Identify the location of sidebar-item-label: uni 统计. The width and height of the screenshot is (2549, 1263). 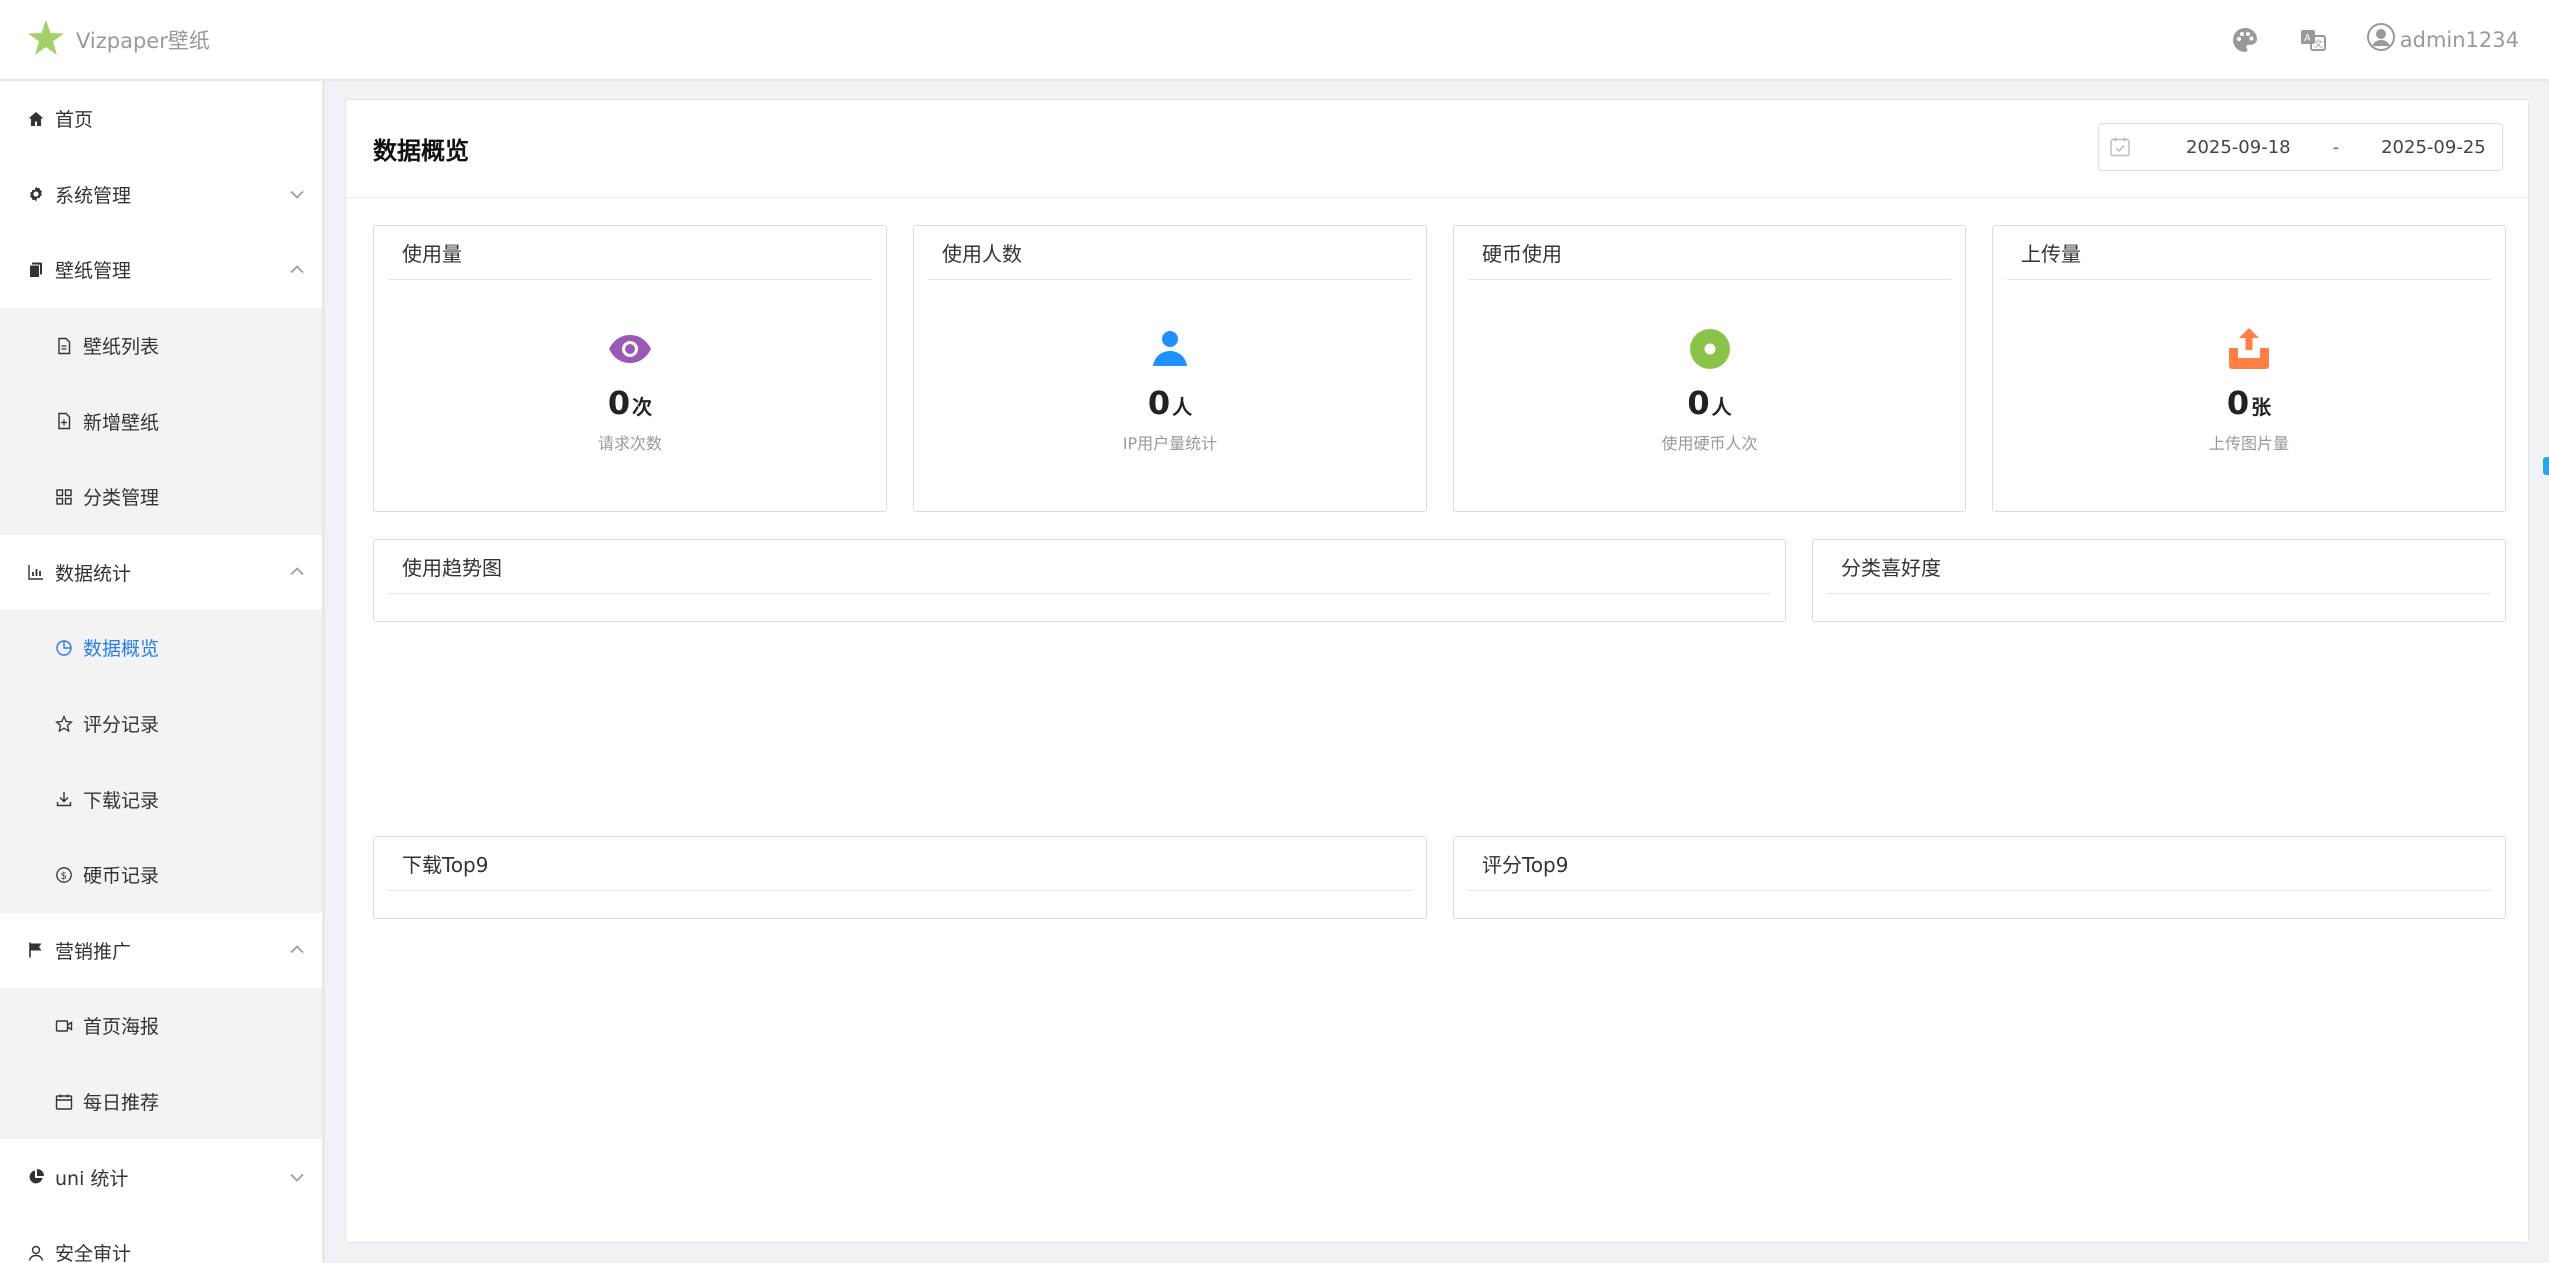
(92, 1178).